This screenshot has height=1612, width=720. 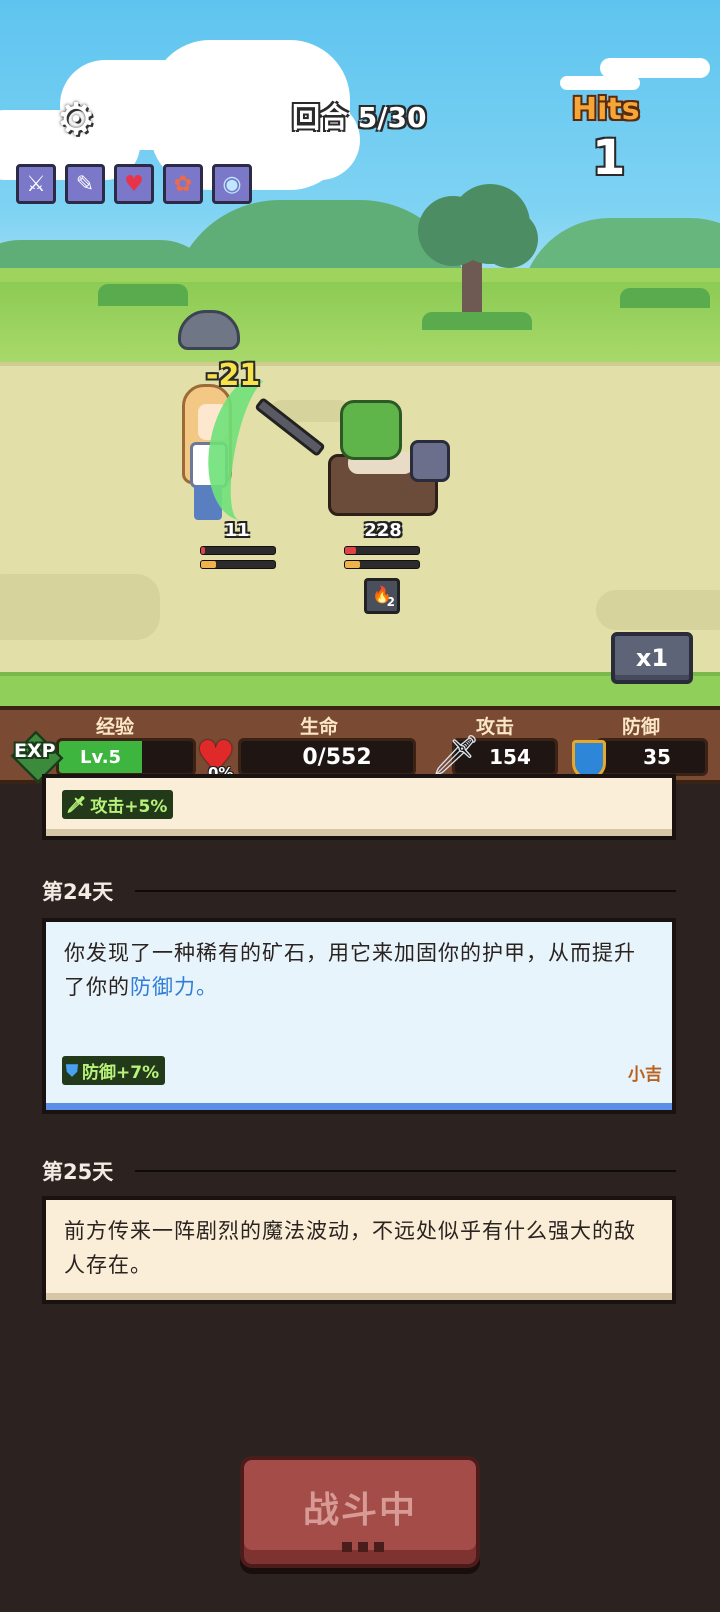 I want to click on speed-toggle-button: x1, so click(x=652, y=658).